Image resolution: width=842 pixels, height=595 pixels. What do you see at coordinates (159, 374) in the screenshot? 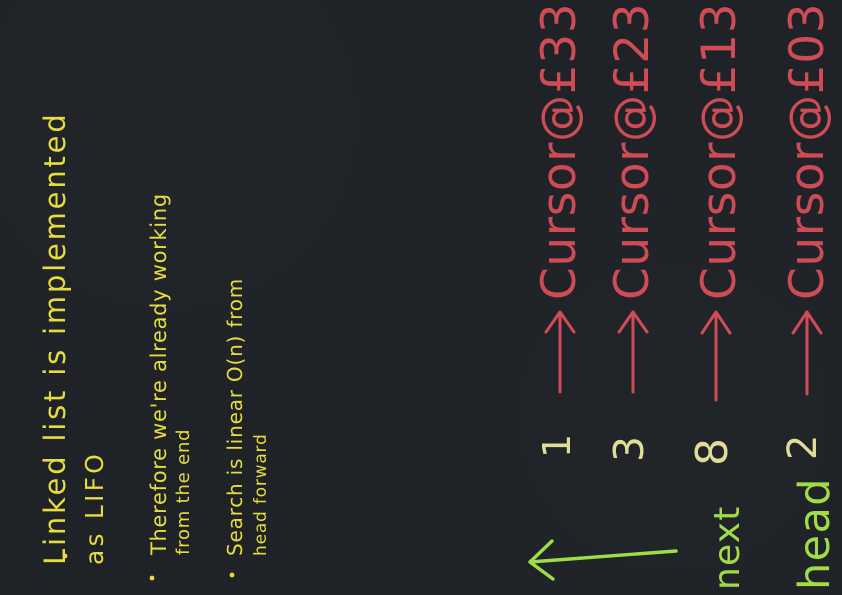
I see `note-2-line-1: Therefore we're already working` at bounding box center [159, 374].